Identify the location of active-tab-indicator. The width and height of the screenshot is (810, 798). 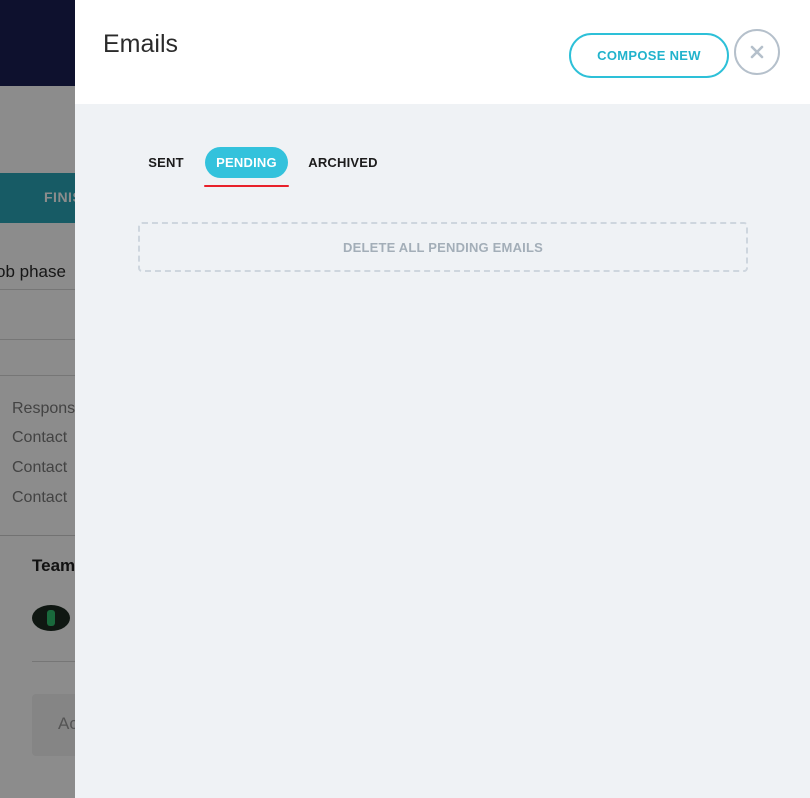
(246, 186).